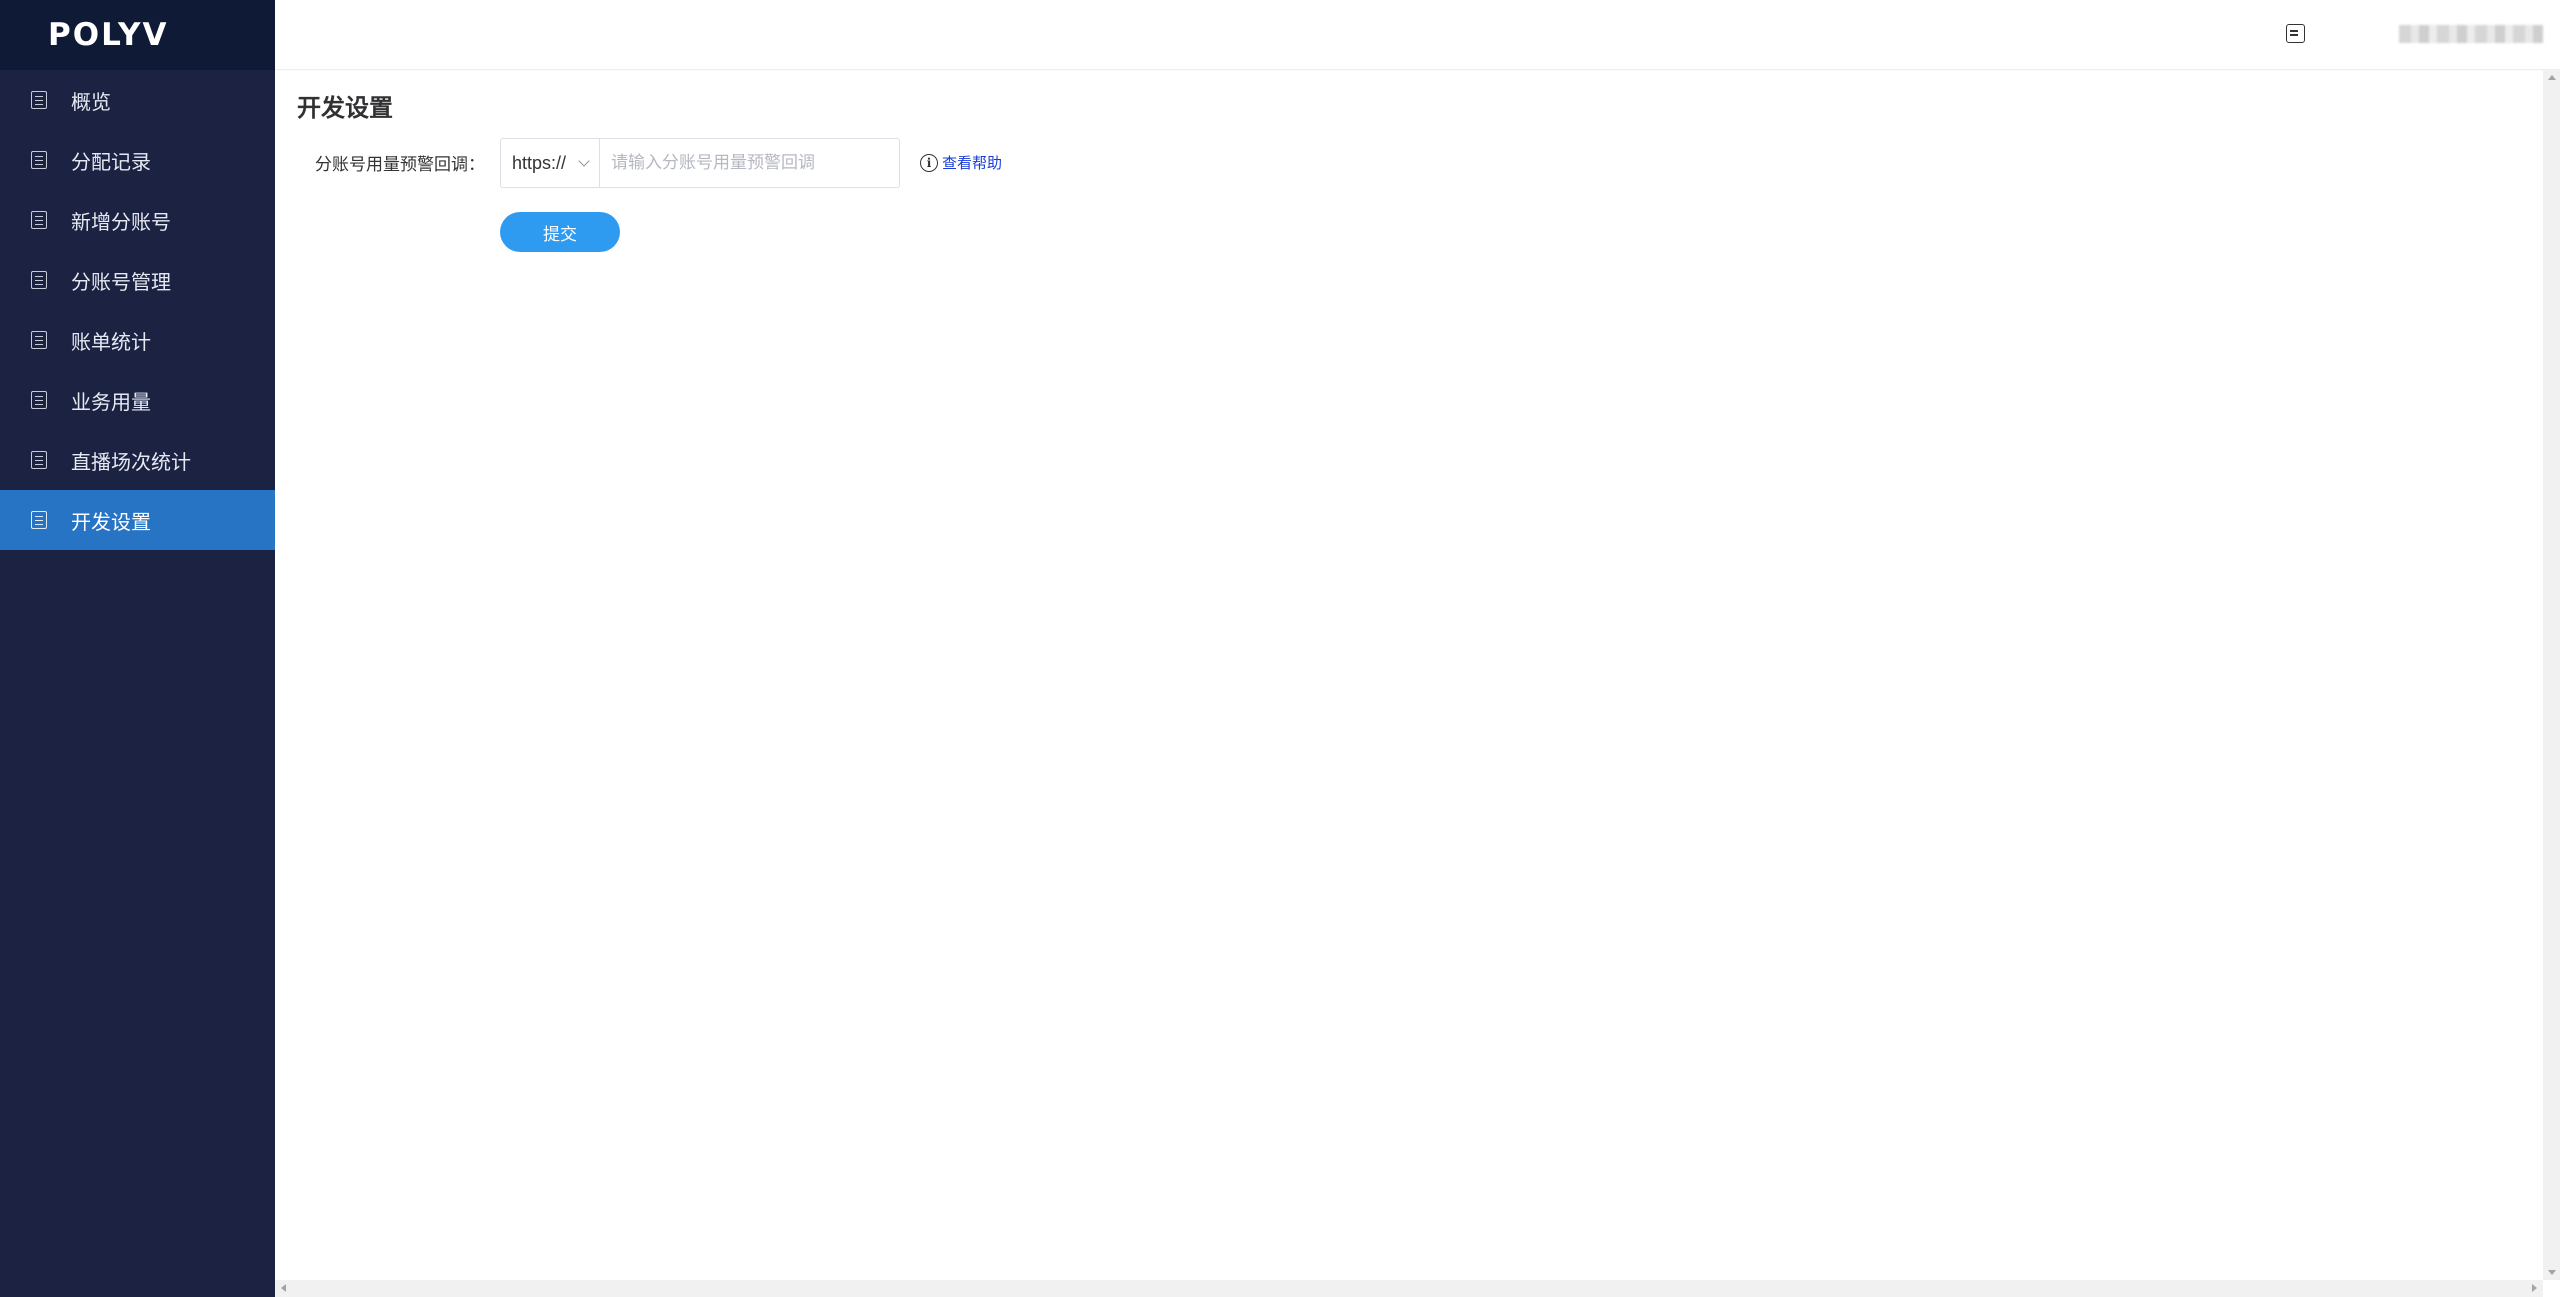 This screenshot has height=1297, width=2560. I want to click on callback-url-label: 分账号用量预警回调：, so click(400, 164).